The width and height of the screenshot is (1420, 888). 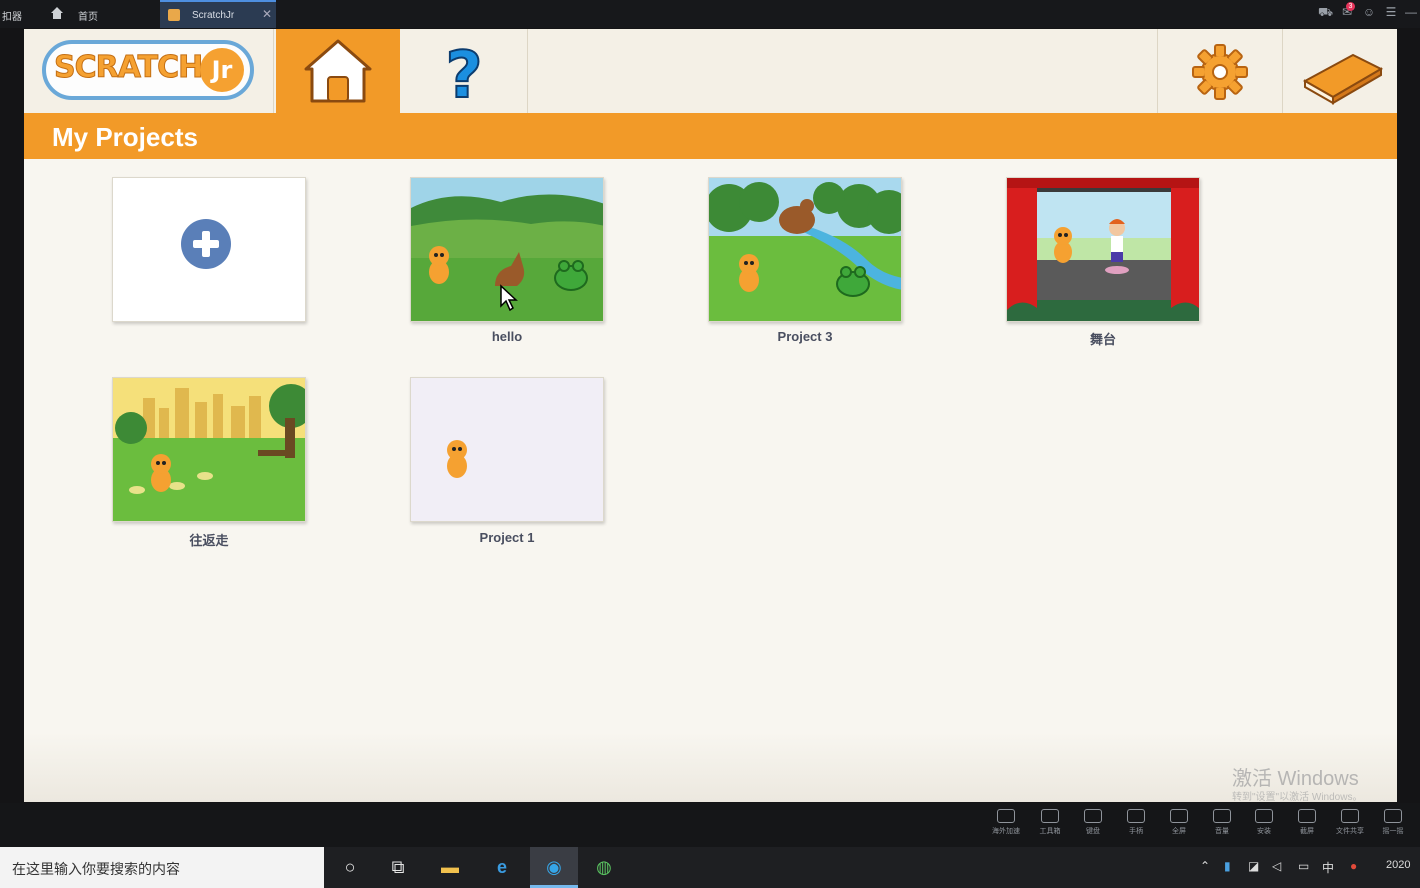 What do you see at coordinates (1391, 12) in the screenshot?
I see `menu-icon: ☰` at bounding box center [1391, 12].